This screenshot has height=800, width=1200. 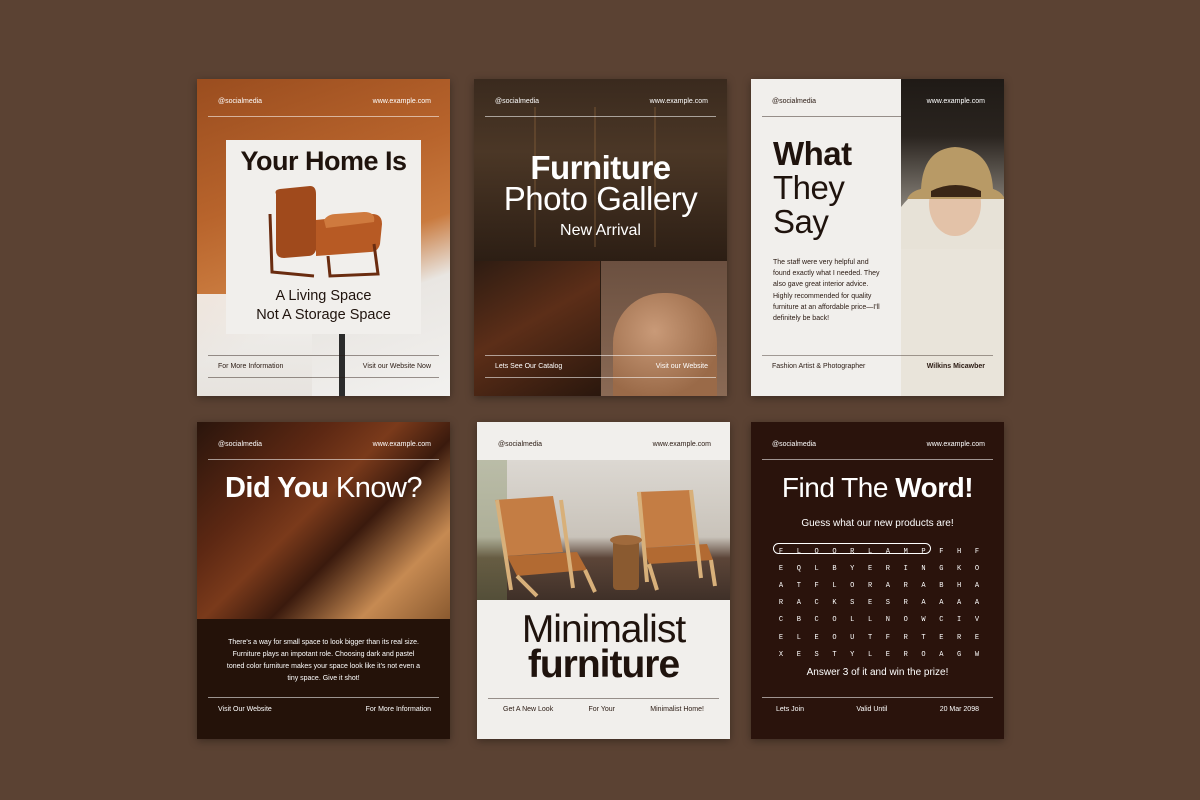 What do you see at coordinates (801, 221) in the screenshot?
I see `title-line3: Say` at bounding box center [801, 221].